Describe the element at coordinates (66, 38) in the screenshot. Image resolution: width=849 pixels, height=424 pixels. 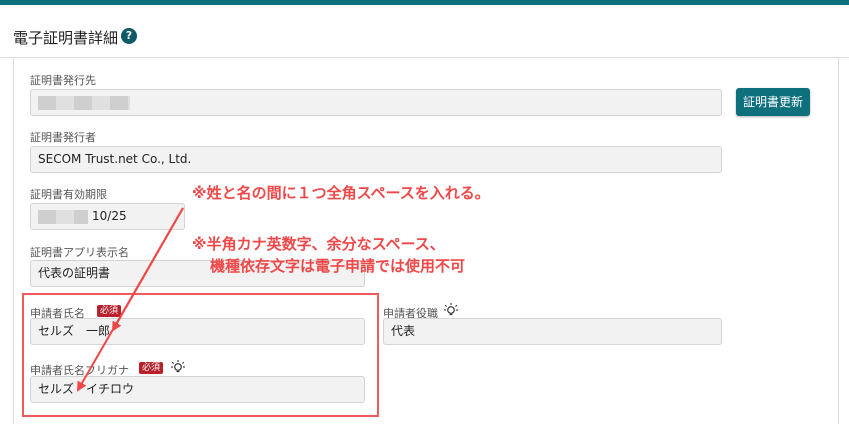
I see `page-title: 電子証明書詳細` at that location.